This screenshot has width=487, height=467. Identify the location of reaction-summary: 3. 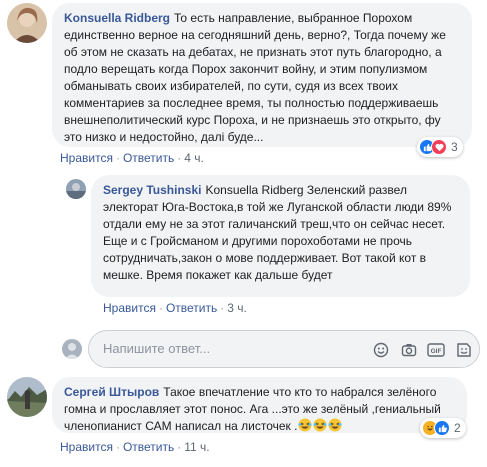
(440, 147).